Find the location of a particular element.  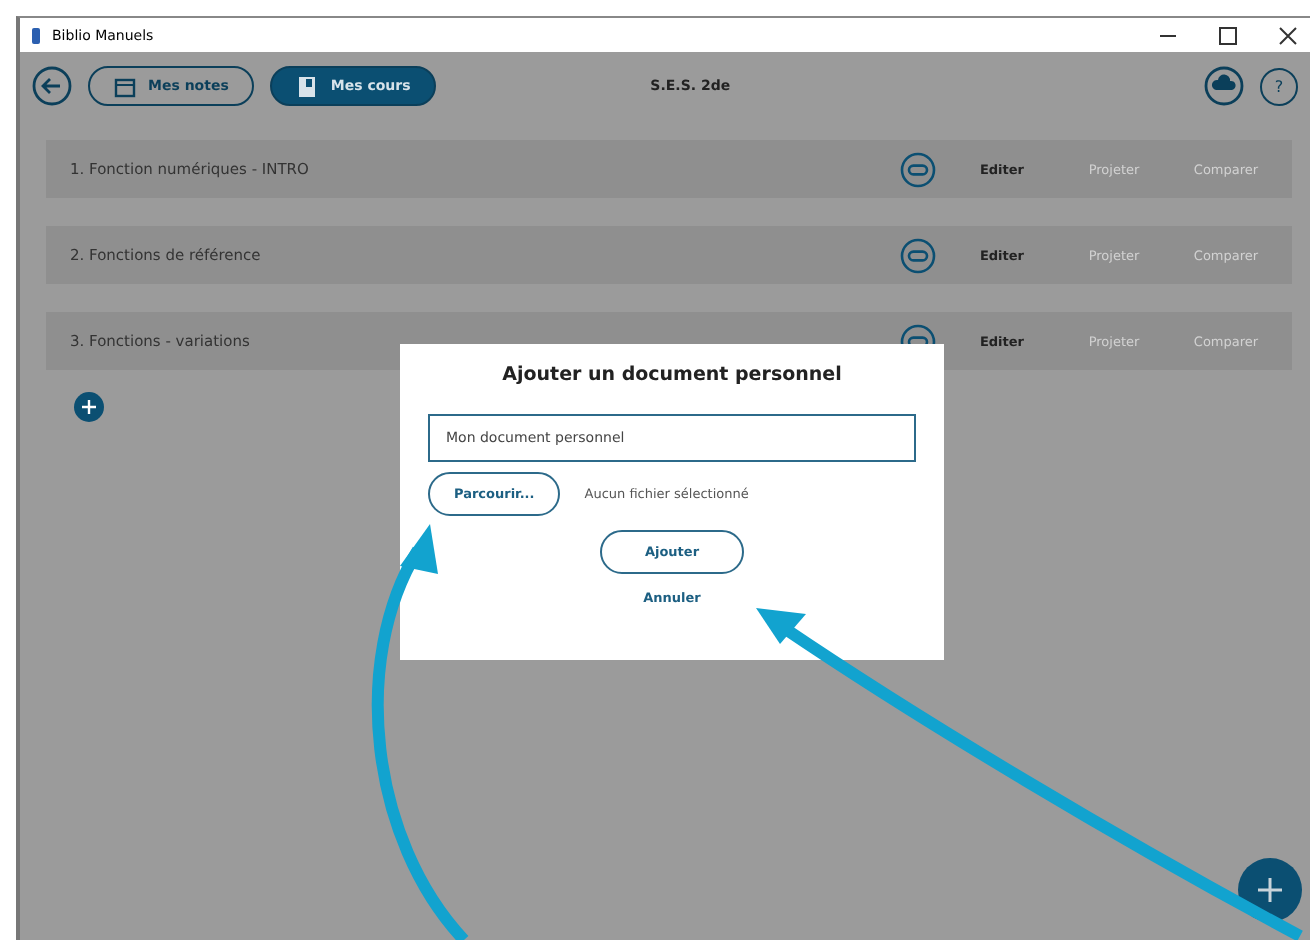

add-button is located at coordinates (89, 407).